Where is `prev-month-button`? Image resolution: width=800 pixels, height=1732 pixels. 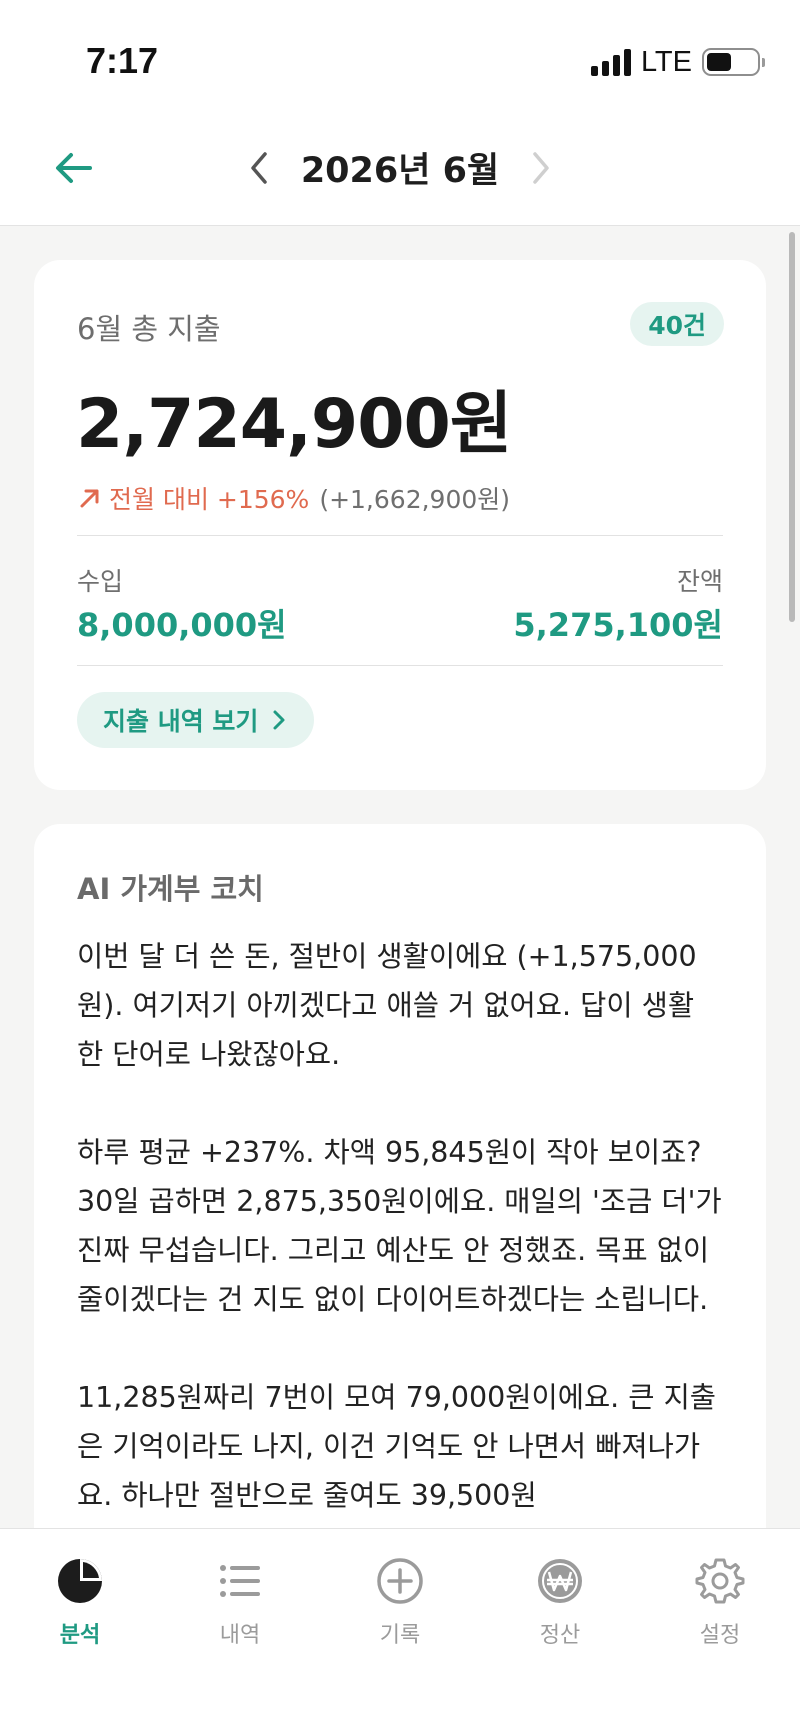
prev-month-button is located at coordinates (259, 168).